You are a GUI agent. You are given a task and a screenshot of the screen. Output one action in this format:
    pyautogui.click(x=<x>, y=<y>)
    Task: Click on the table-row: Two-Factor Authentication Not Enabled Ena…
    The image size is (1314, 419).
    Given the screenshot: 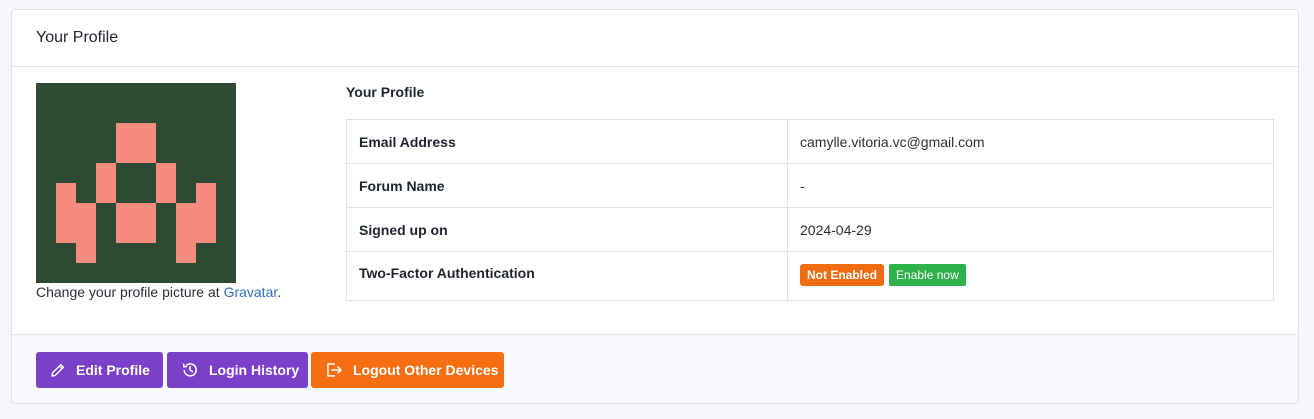 What is the action you would take?
    pyautogui.click(x=810, y=276)
    